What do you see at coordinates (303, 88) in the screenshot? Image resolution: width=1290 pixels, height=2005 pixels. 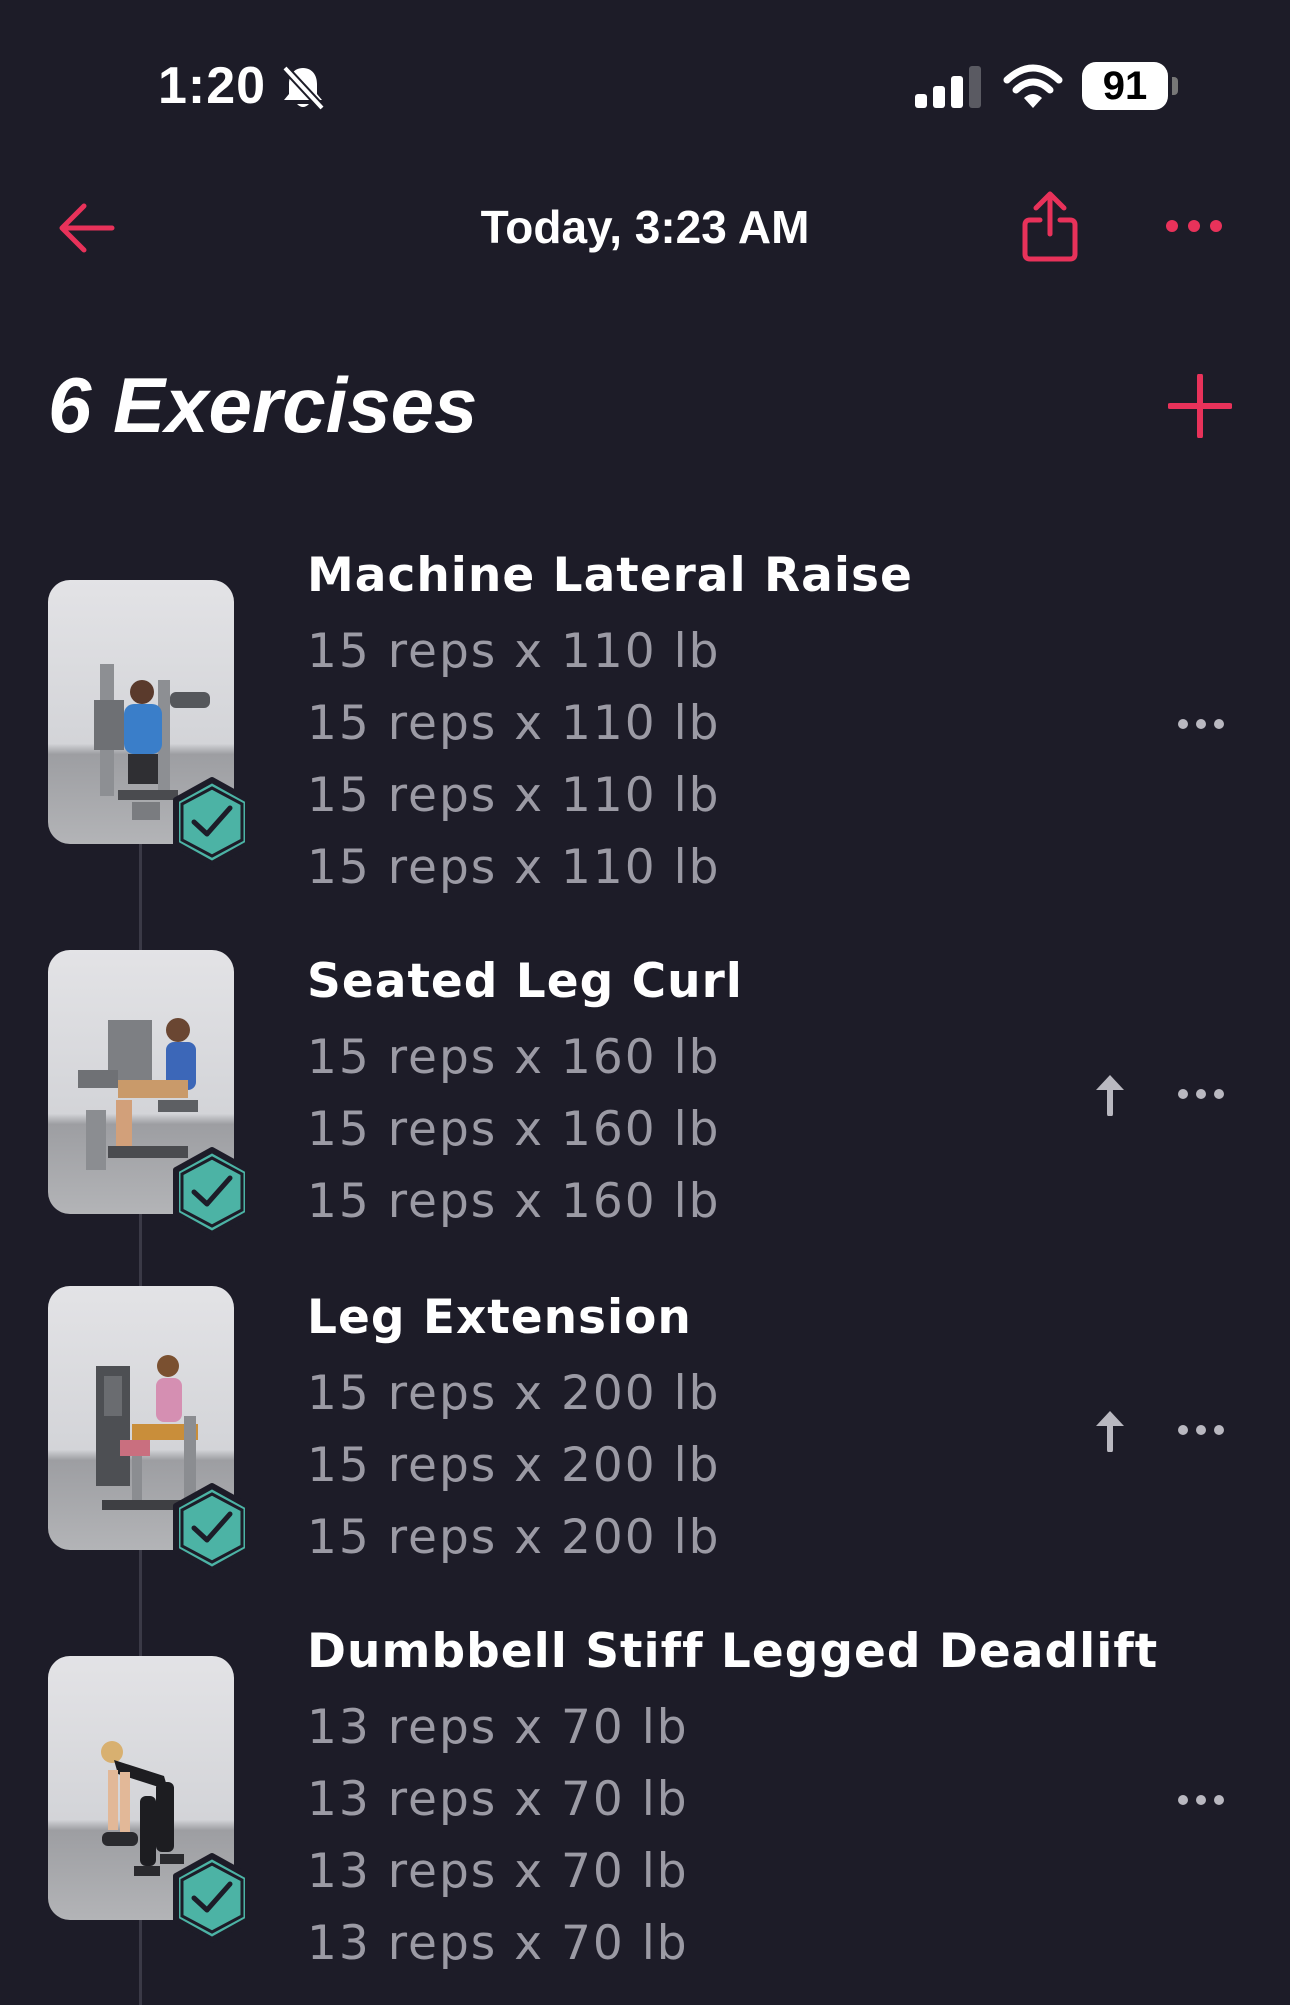 I see `bell-slash-icon` at bounding box center [303, 88].